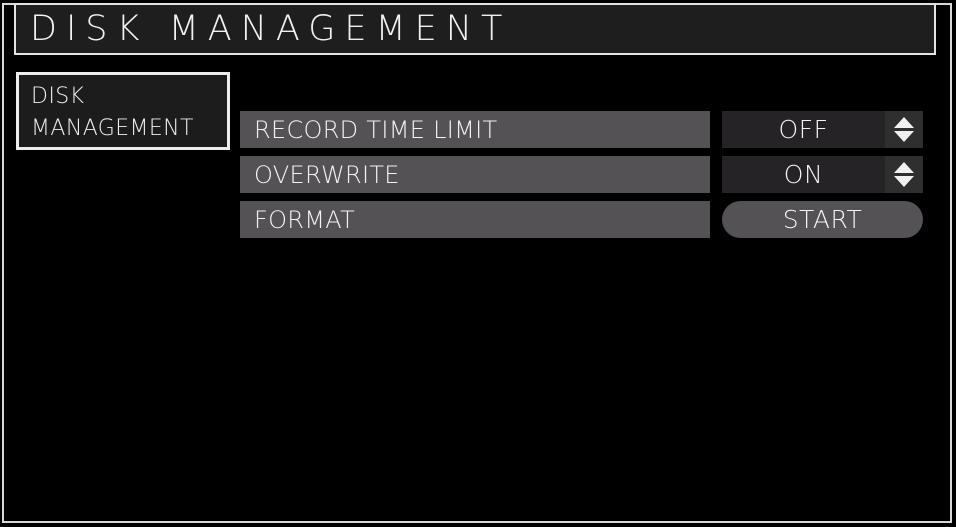 The width and height of the screenshot is (956, 527). What do you see at coordinates (904, 174) in the screenshot?
I see `spinner-overwrite` at bounding box center [904, 174].